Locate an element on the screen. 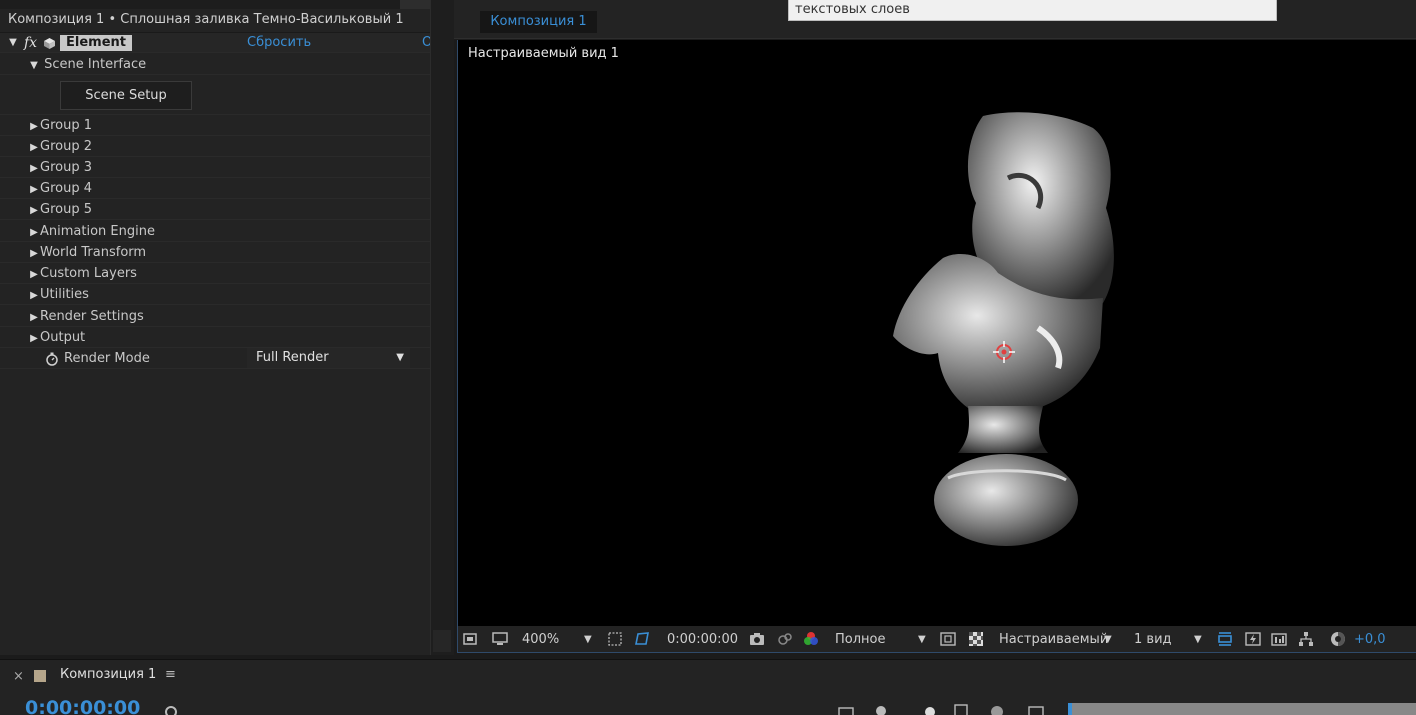  render-mode-row: Render Mode Full Render ▼ is located at coordinates (215, 358).